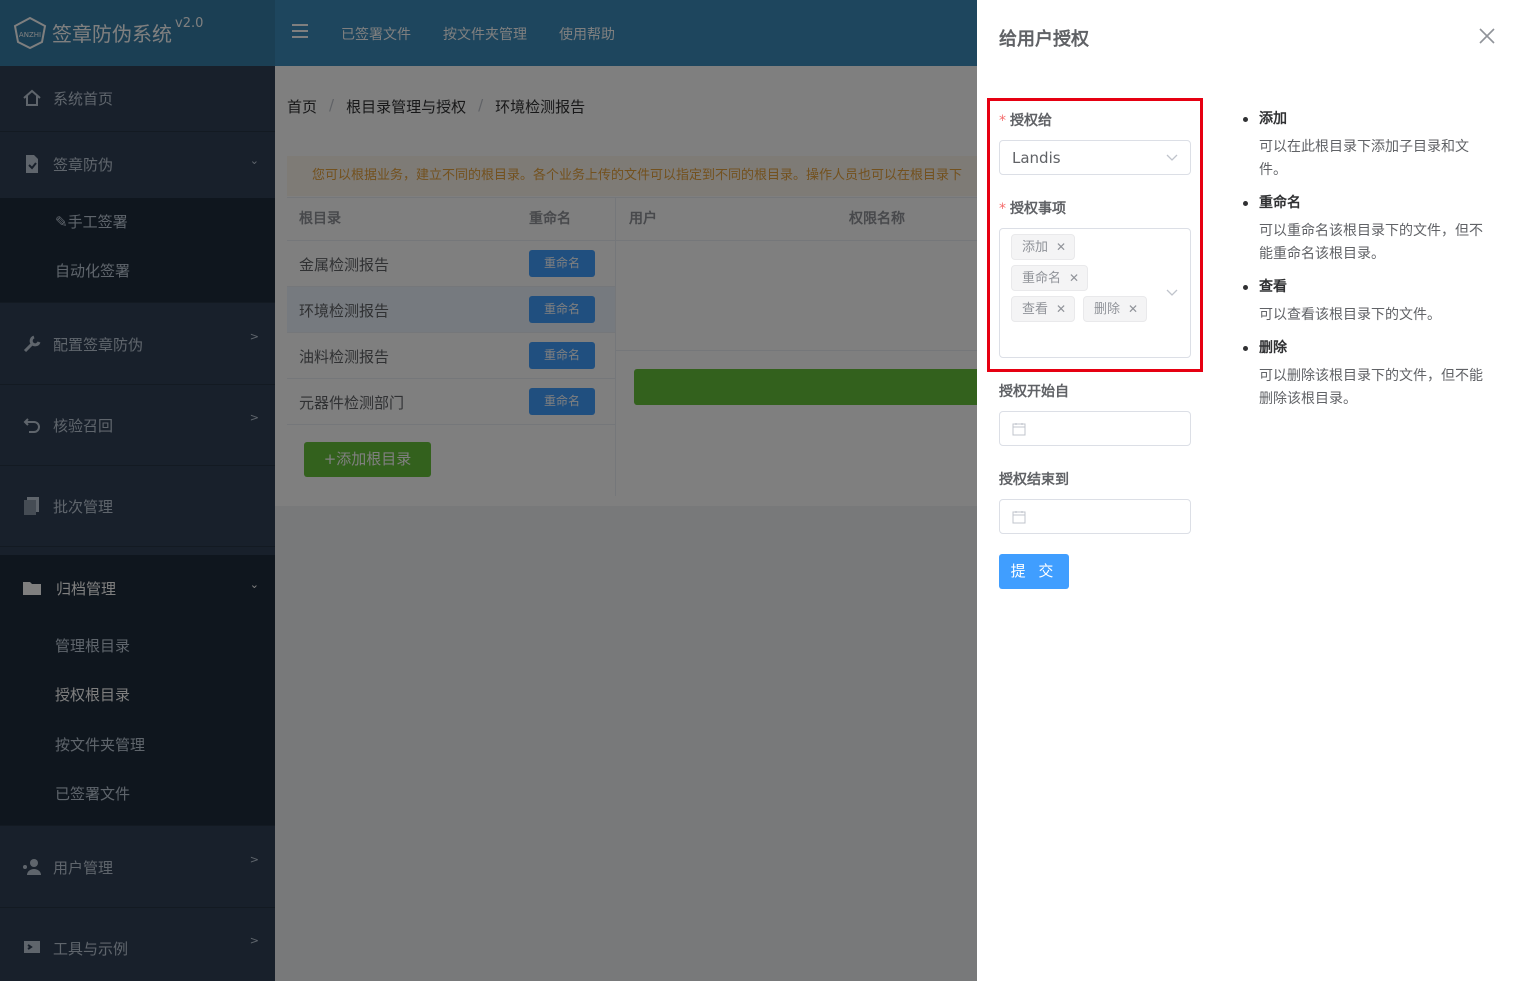  I want to click on close-icon, so click(1487, 36).